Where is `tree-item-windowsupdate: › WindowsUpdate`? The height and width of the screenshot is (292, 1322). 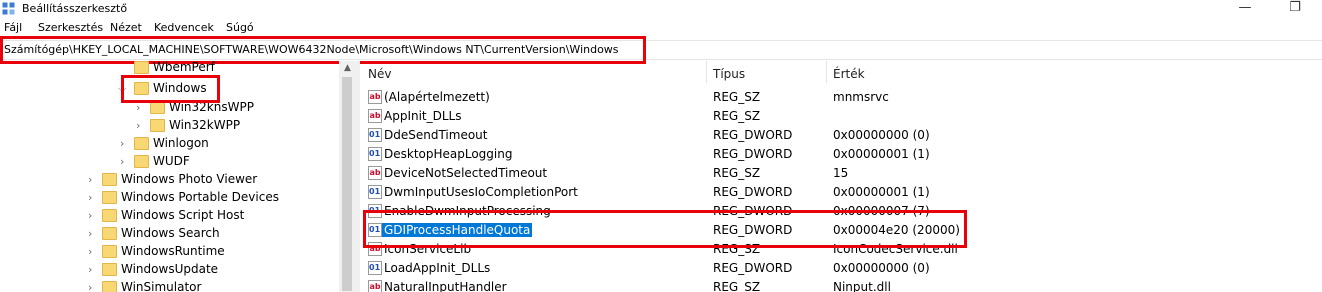
tree-item-windowsupdate: › WindowsUpdate is located at coordinates (169, 270).